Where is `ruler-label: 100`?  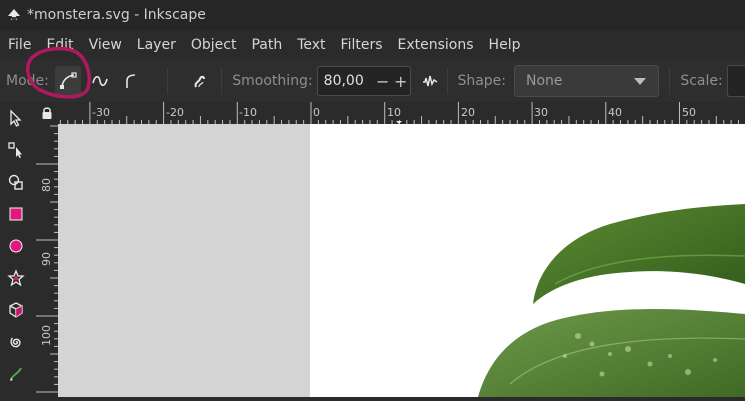
ruler-label: 100 is located at coordinates (46, 335).